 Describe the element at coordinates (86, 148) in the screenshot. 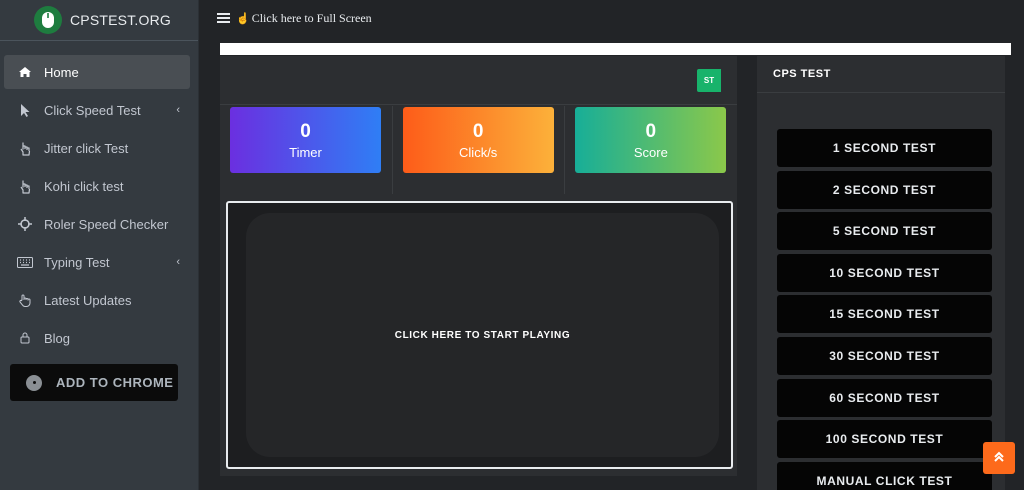

I see `sidebar-item-label: Jitter click Test` at that location.